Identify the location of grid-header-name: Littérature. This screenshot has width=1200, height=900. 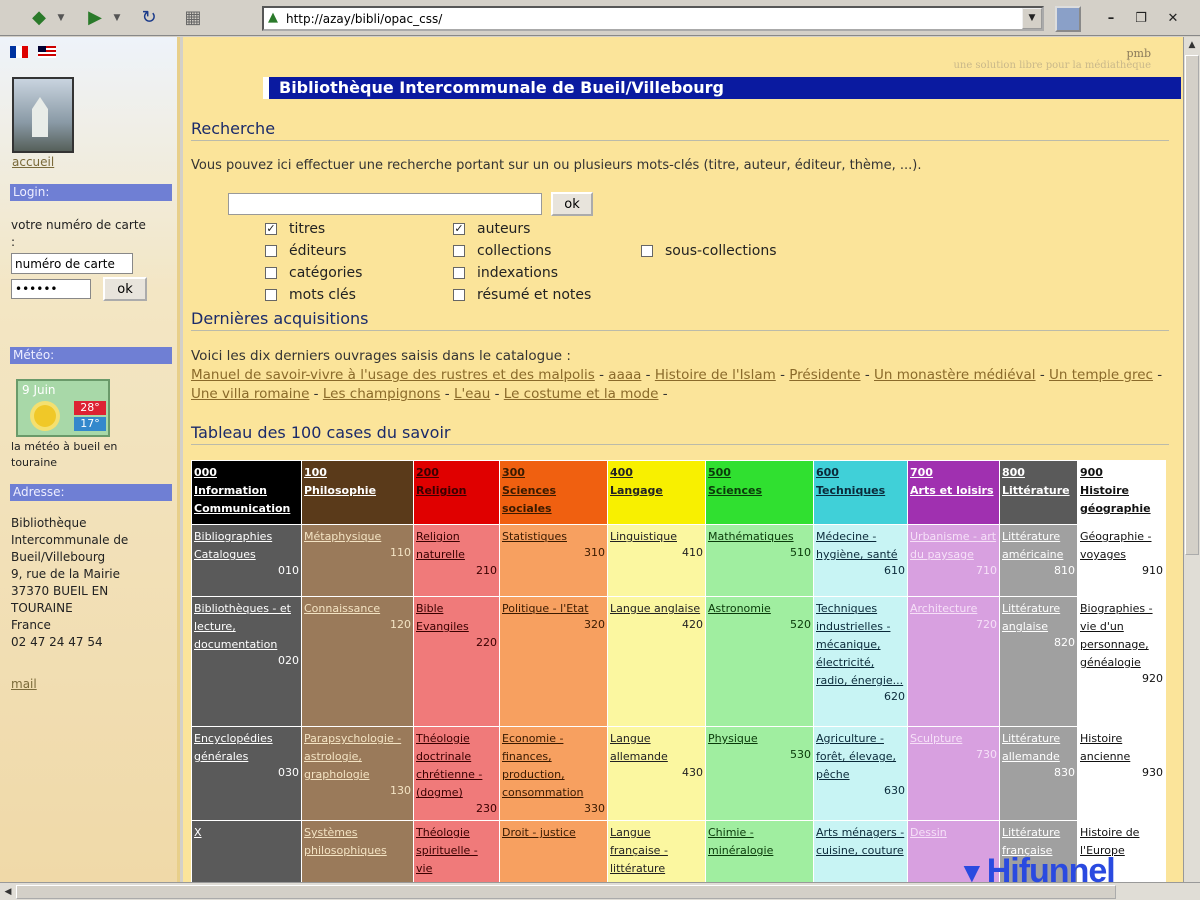
(1038, 491).